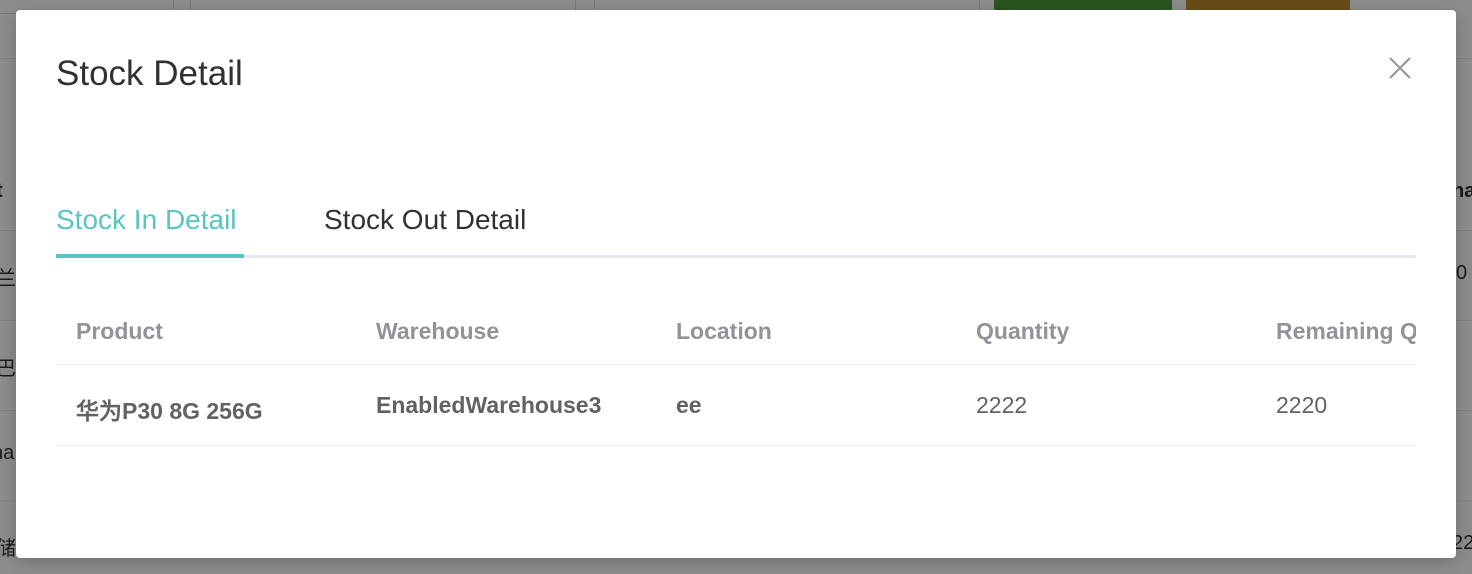 The image size is (1472, 574). What do you see at coordinates (724, 331) in the screenshot?
I see `column-header-location: Location` at bounding box center [724, 331].